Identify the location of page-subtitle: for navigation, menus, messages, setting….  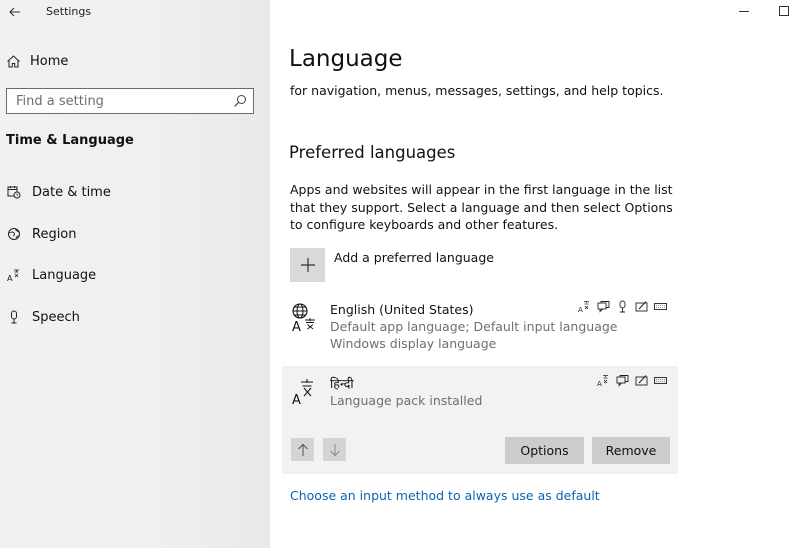
(477, 90).